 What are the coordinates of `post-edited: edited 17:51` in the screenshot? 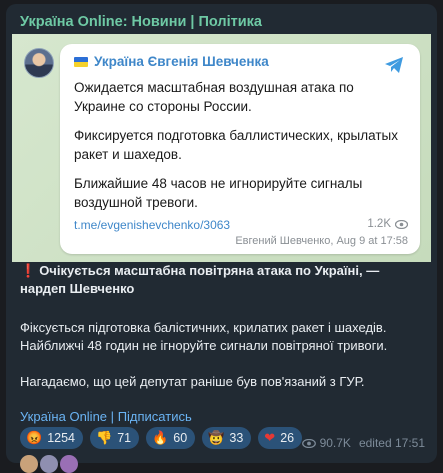 It's located at (391, 443).